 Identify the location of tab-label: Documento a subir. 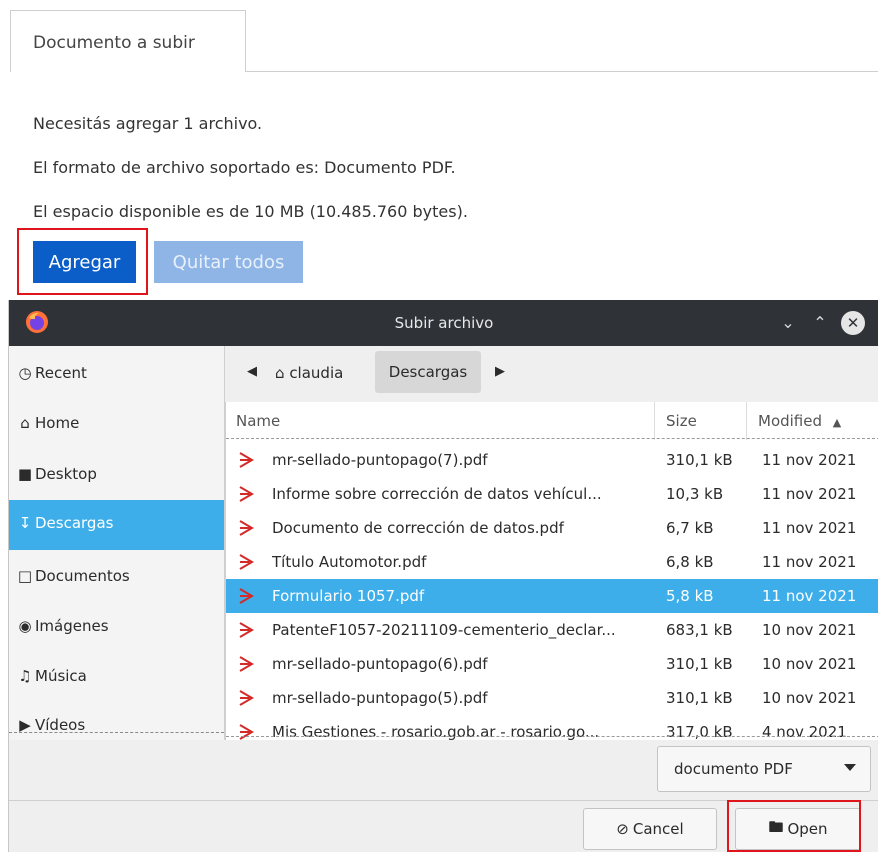
(114, 43).